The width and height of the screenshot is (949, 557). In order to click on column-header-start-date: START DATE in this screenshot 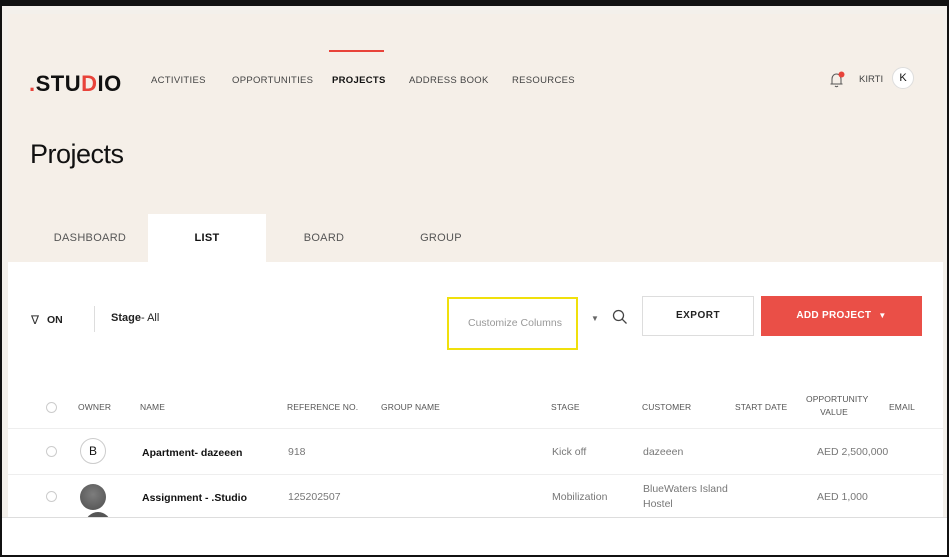, I will do `click(761, 407)`.